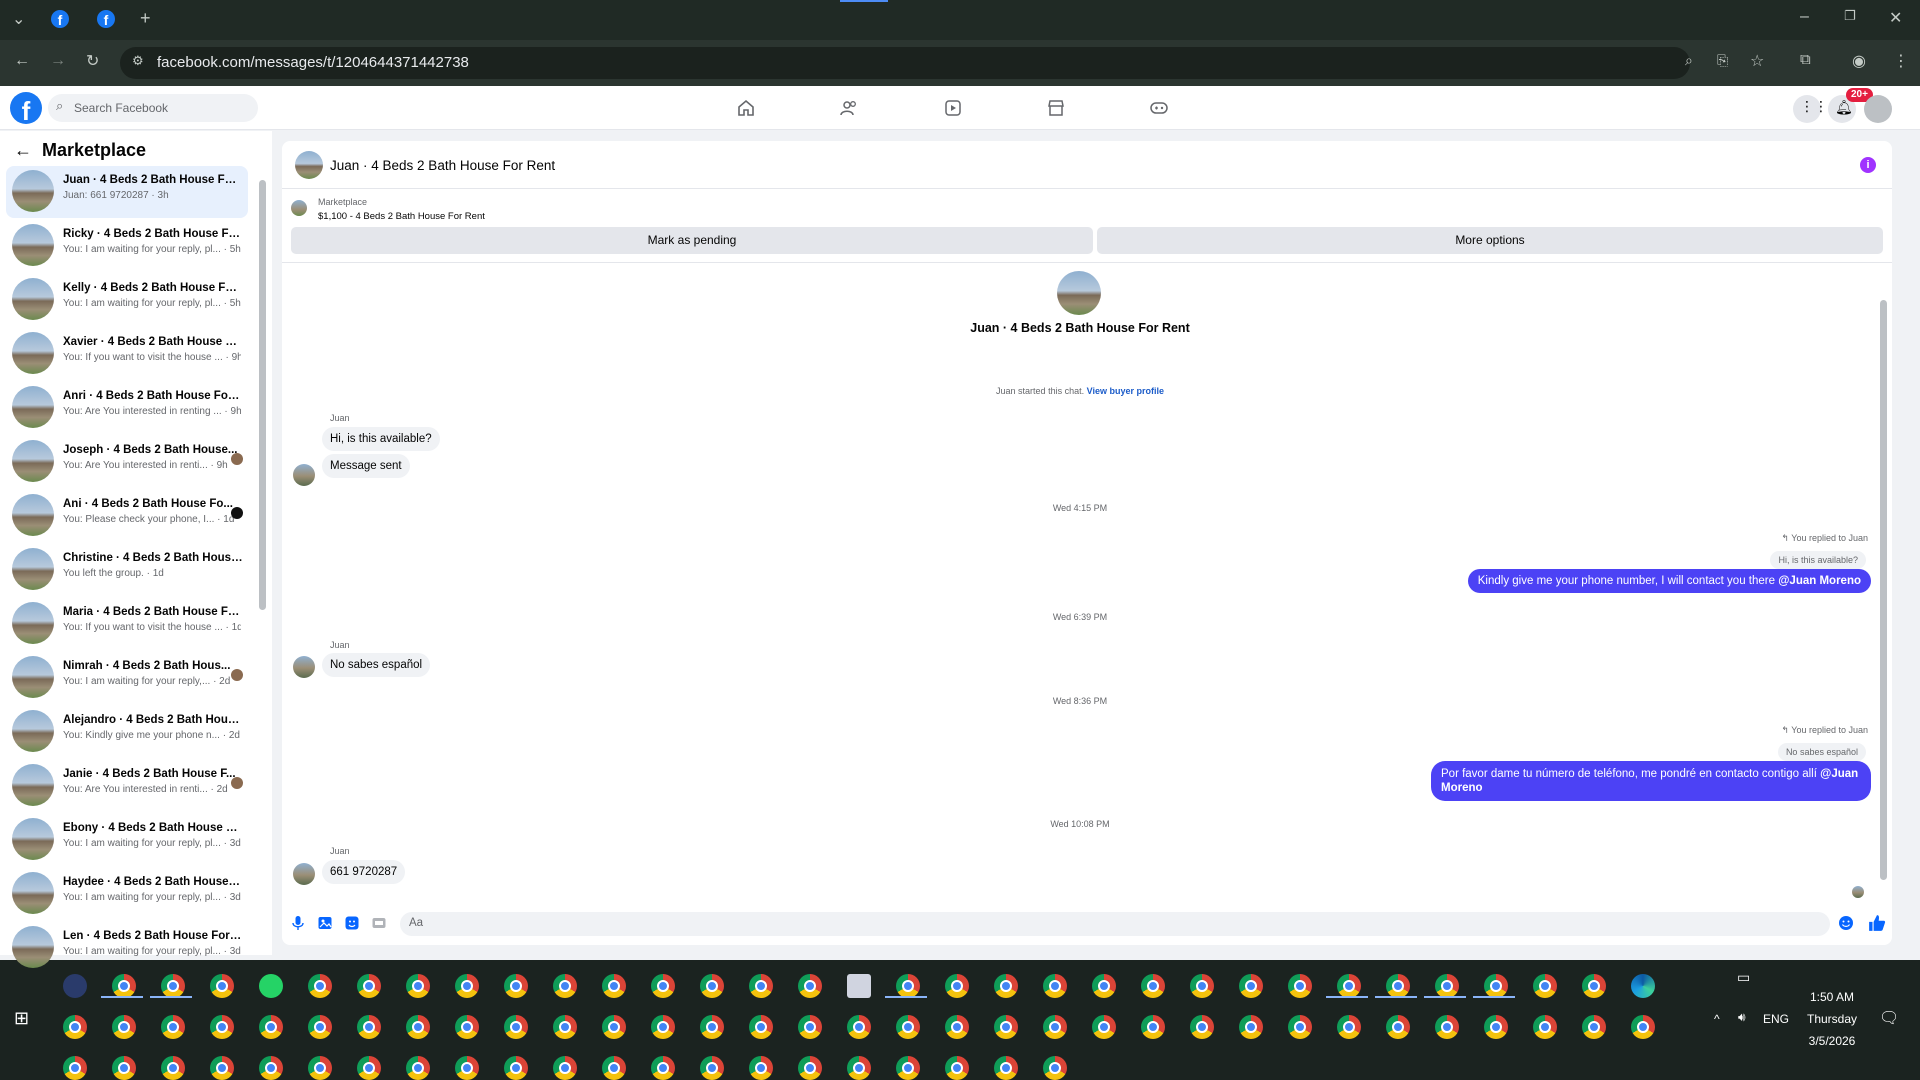 This screenshot has width=1920, height=1080. What do you see at coordinates (1850, 16) in the screenshot?
I see `restore-icon: ❐` at bounding box center [1850, 16].